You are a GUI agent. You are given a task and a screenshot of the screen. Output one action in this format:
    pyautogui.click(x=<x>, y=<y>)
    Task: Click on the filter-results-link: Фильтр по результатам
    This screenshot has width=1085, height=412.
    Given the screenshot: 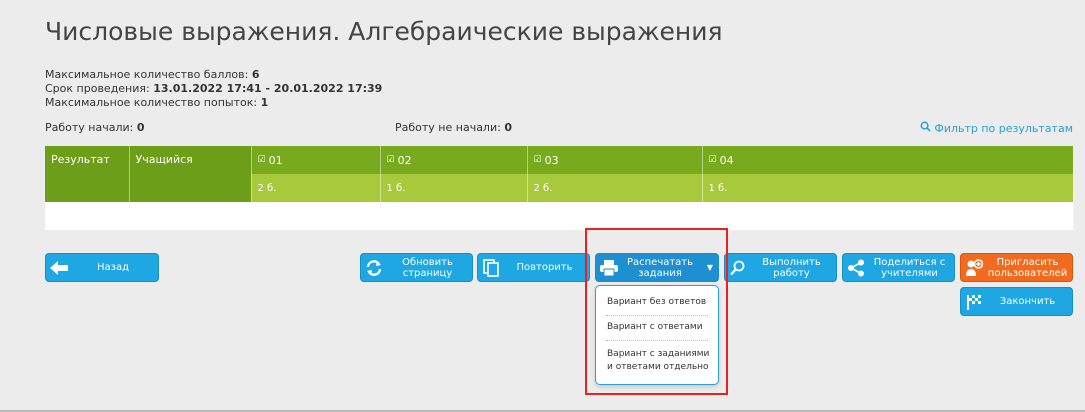 What is the action you would take?
    pyautogui.click(x=996, y=128)
    